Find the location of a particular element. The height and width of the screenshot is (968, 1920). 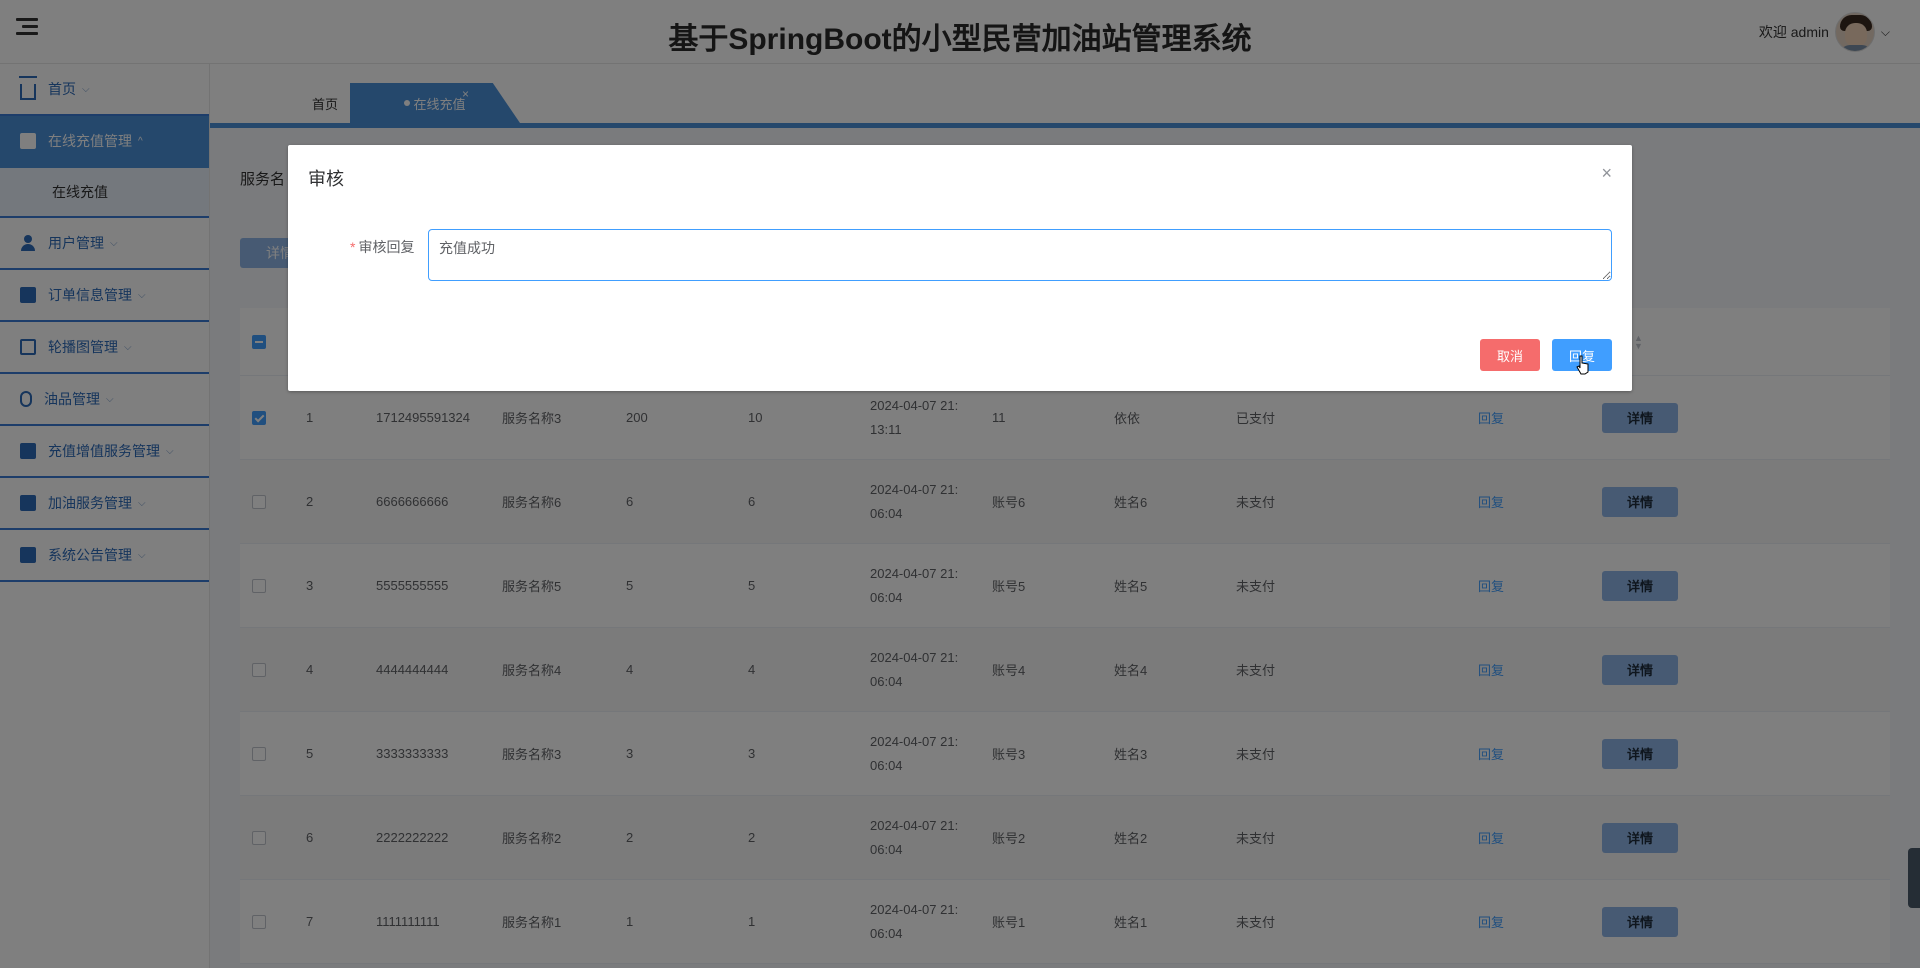

reply-field-label: * 审核回复 is located at coordinates (382, 247).